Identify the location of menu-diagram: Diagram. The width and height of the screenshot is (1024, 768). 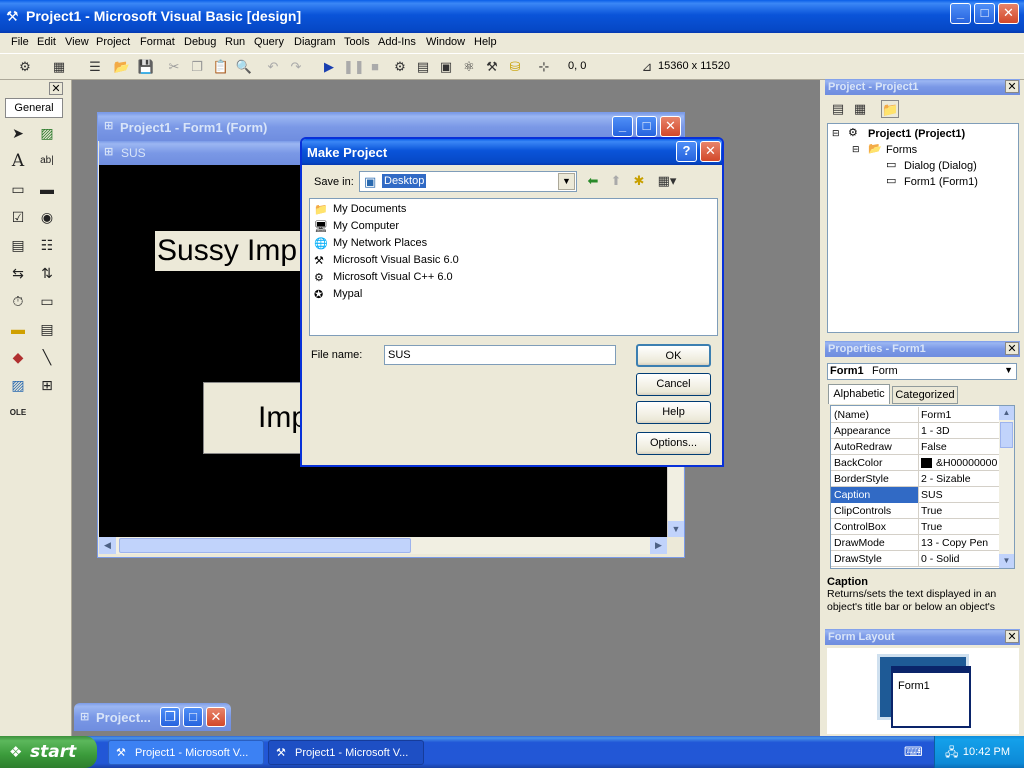
(315, 42).